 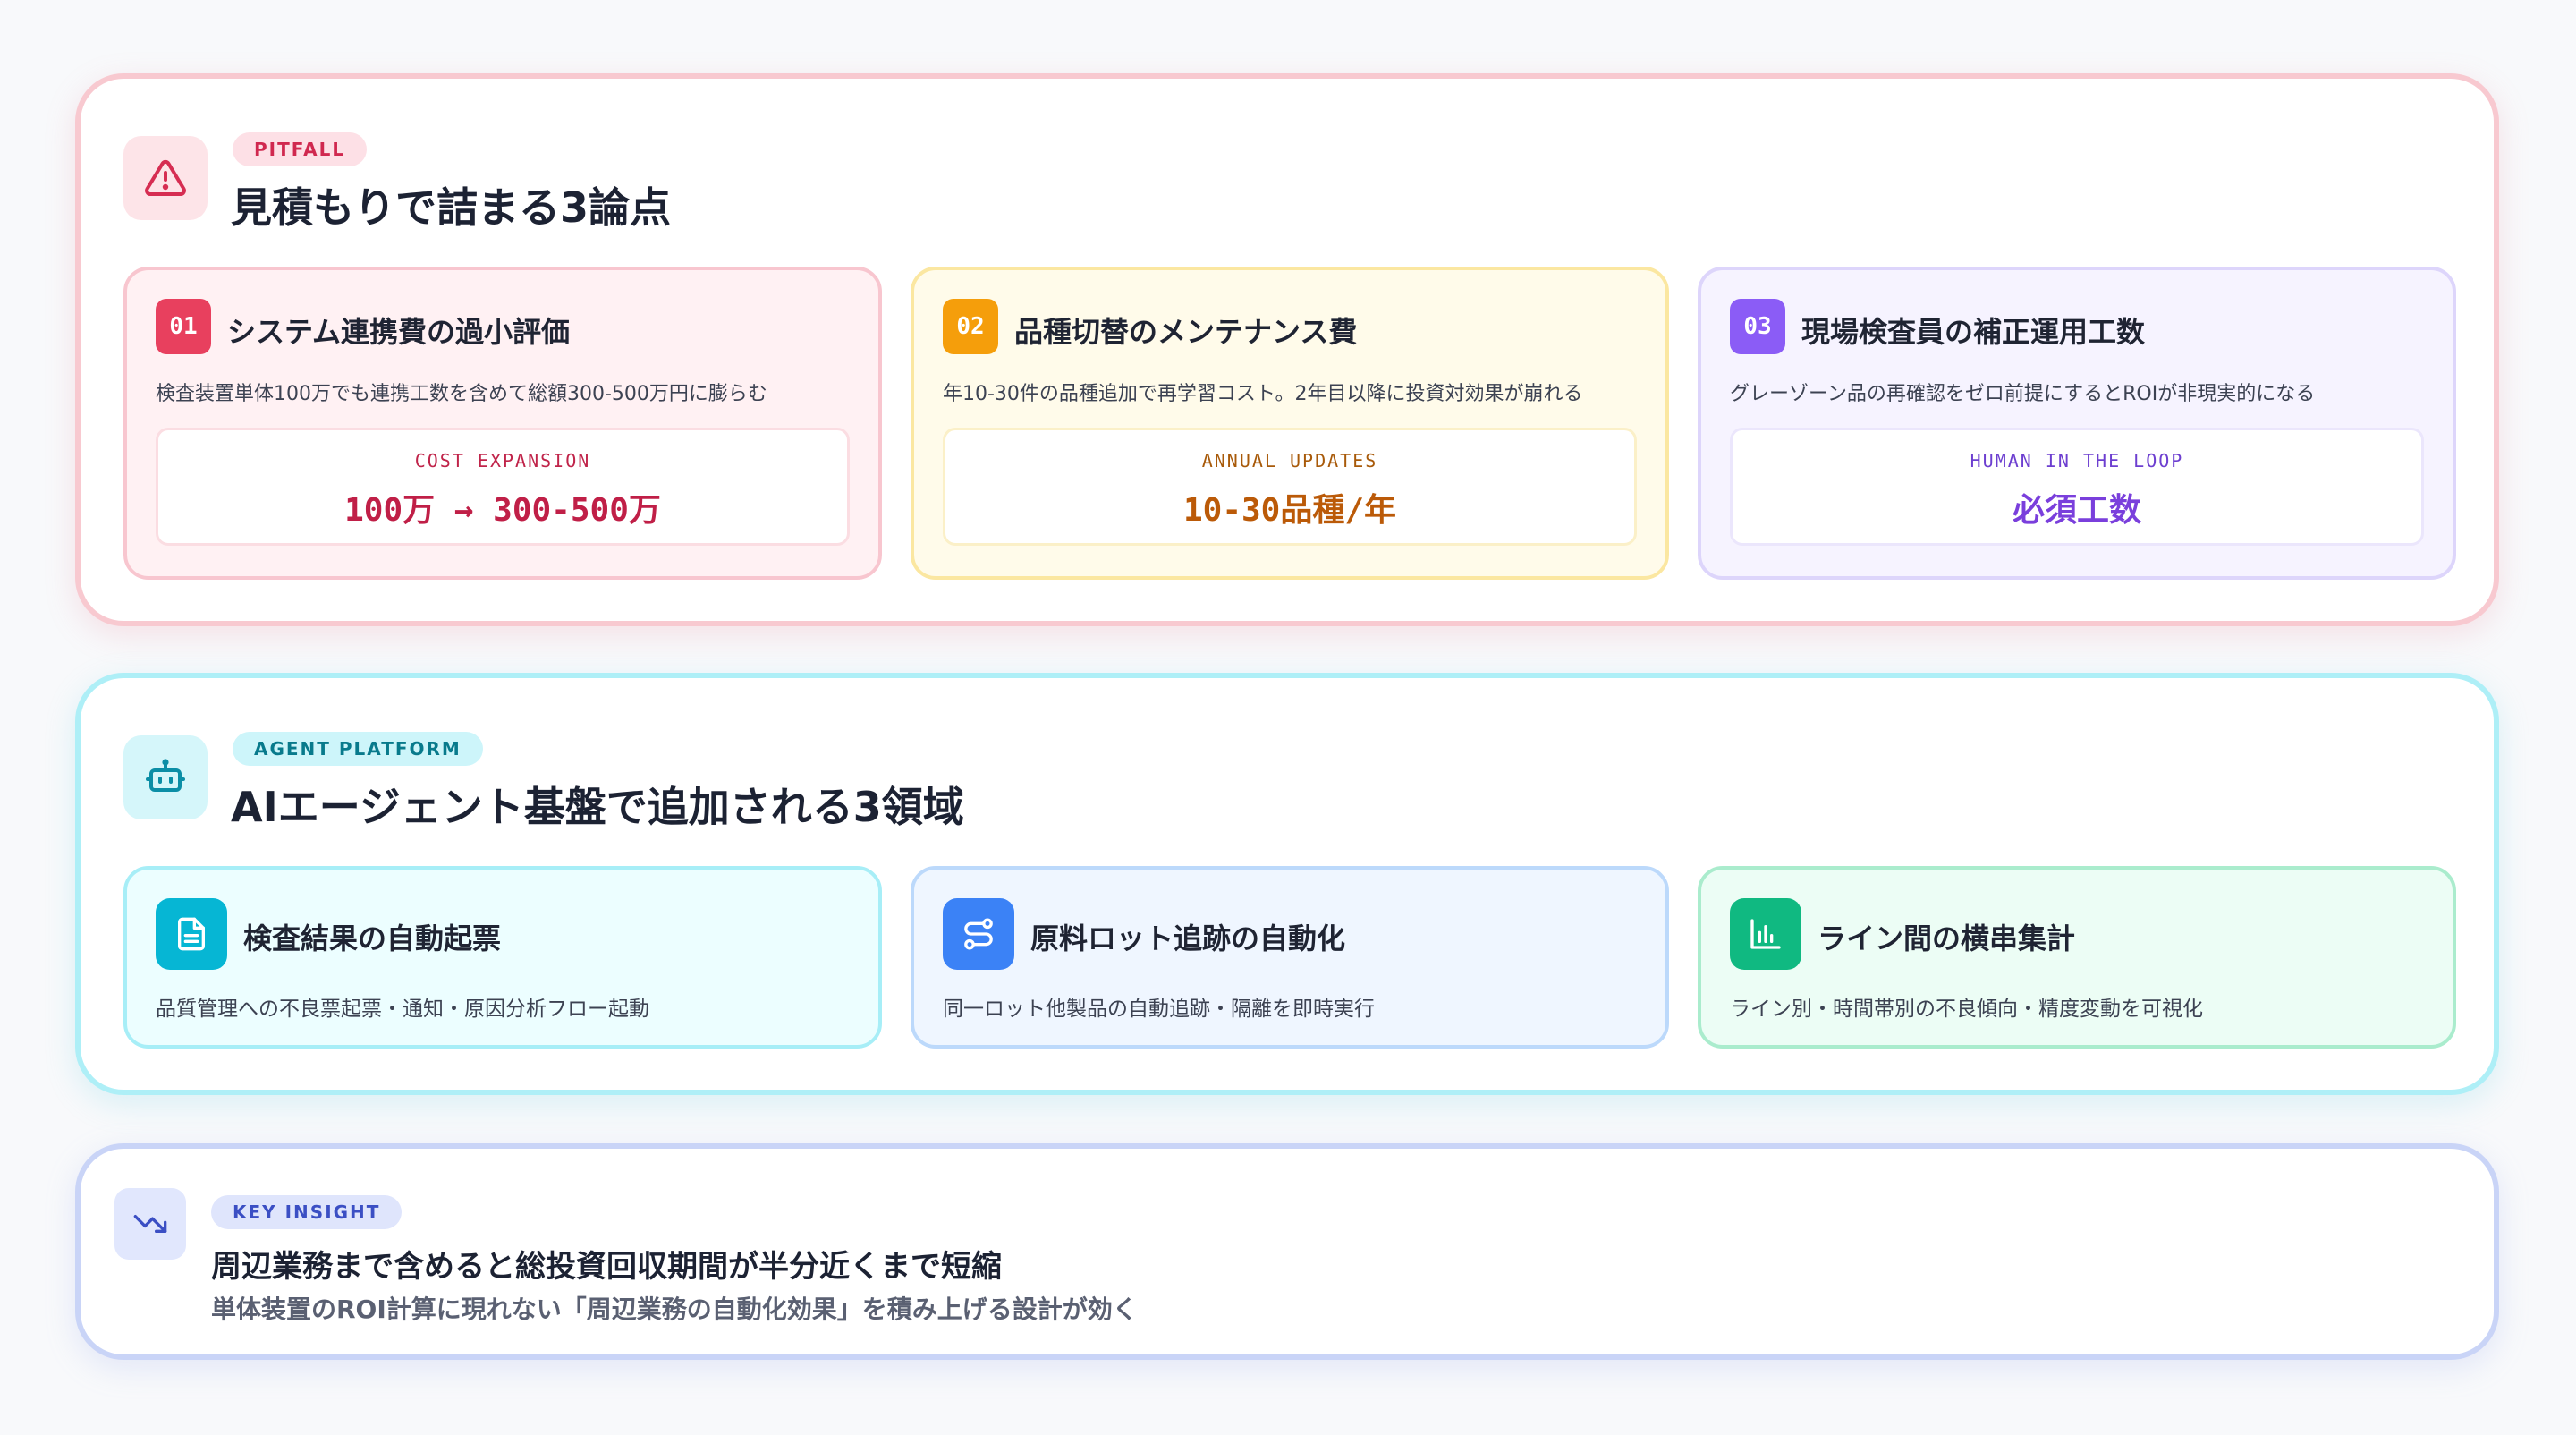 What do you see at coordinates (2077, 460) in the screenshot?
I see `stat-label: HUMAN IN THE LOOP` at bounding box center [2077, 460].